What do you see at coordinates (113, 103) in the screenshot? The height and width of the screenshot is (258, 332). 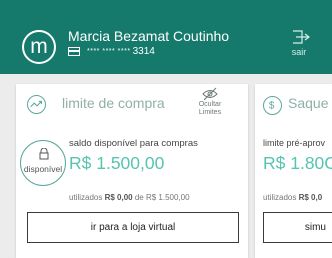 I see `purchase-limit-title: limite de compra` at bounding box center [113, 103].